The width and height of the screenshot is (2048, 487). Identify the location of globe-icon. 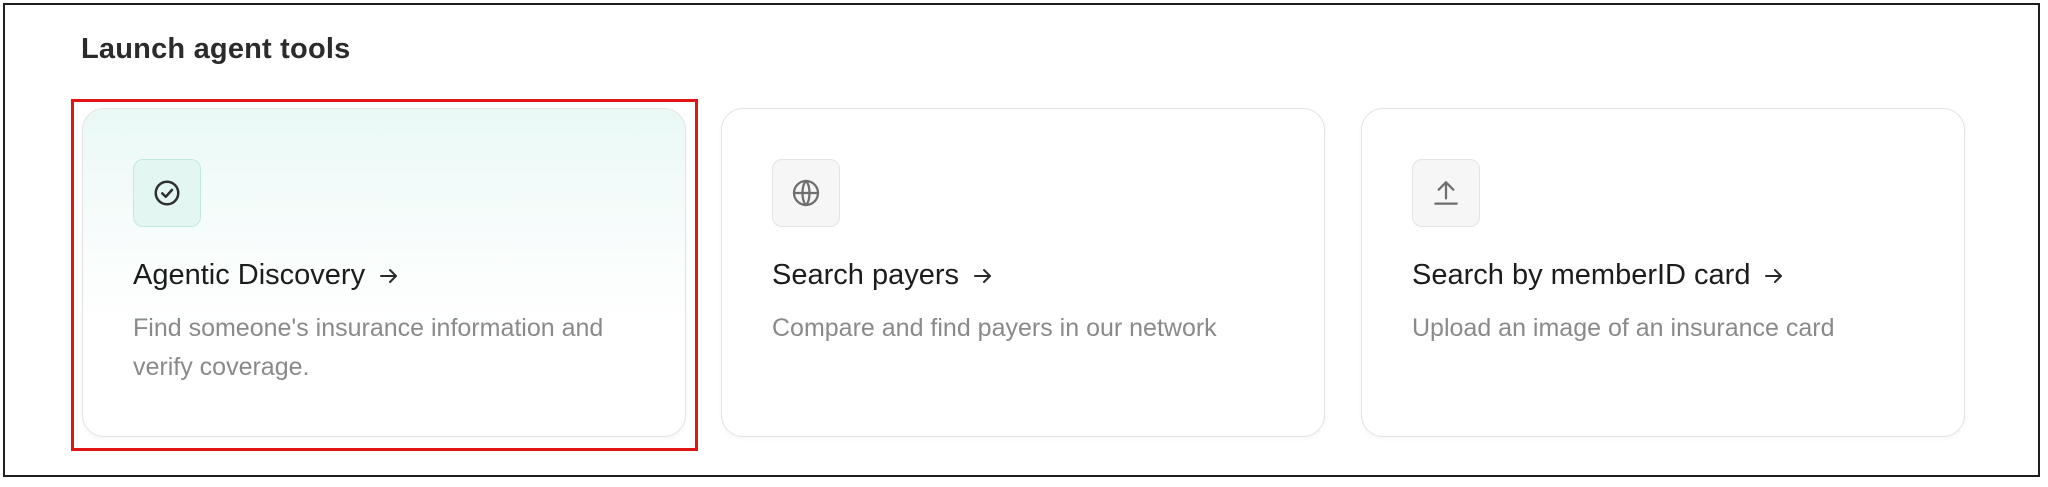
(806, 193).